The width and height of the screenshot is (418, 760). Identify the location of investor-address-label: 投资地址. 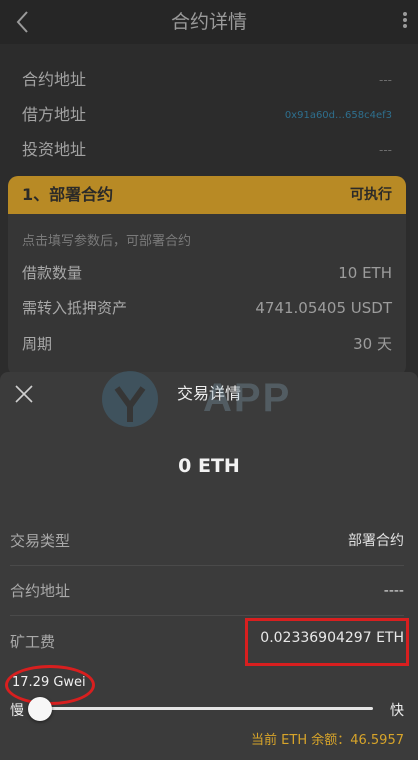
(54, 149).